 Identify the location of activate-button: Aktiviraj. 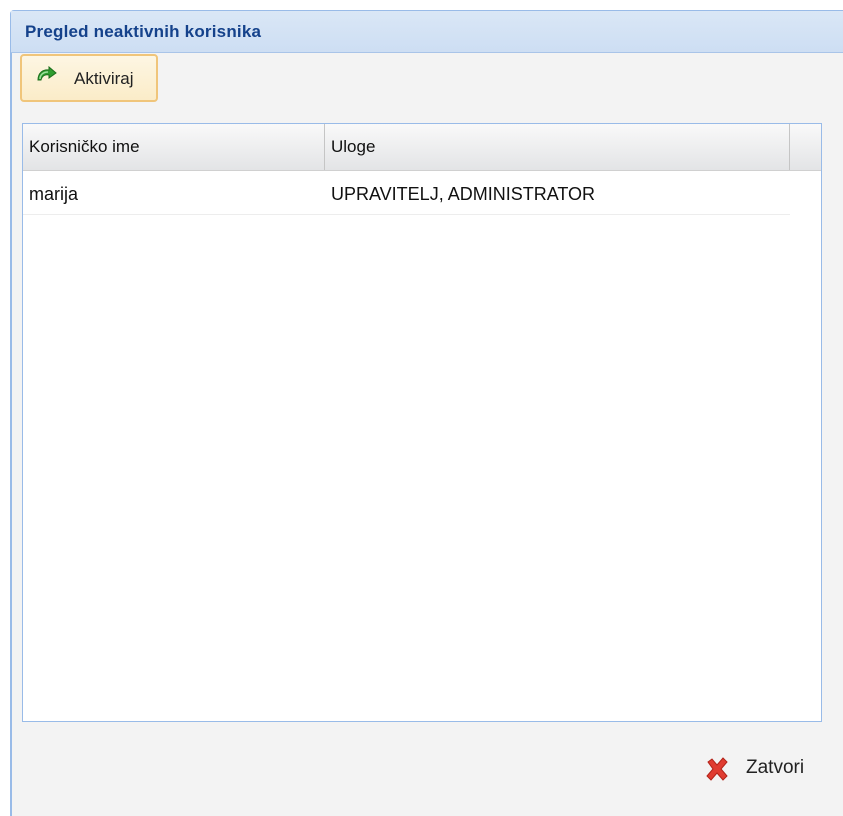
(89, 78).